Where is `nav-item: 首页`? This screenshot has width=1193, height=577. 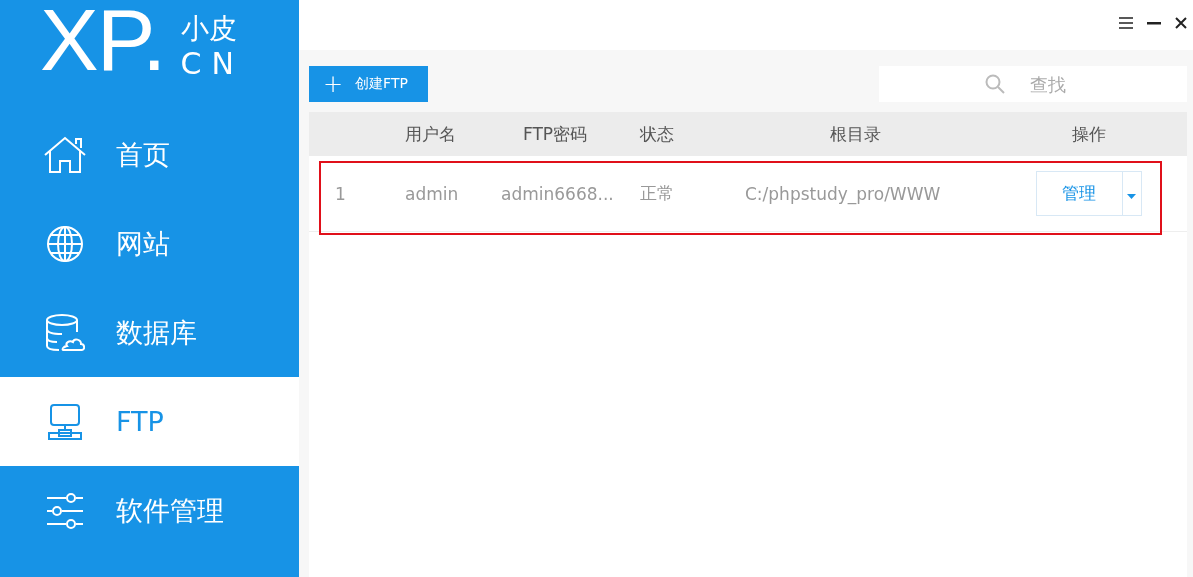
nav-item: 首页 is located at coordinates (149, 154).